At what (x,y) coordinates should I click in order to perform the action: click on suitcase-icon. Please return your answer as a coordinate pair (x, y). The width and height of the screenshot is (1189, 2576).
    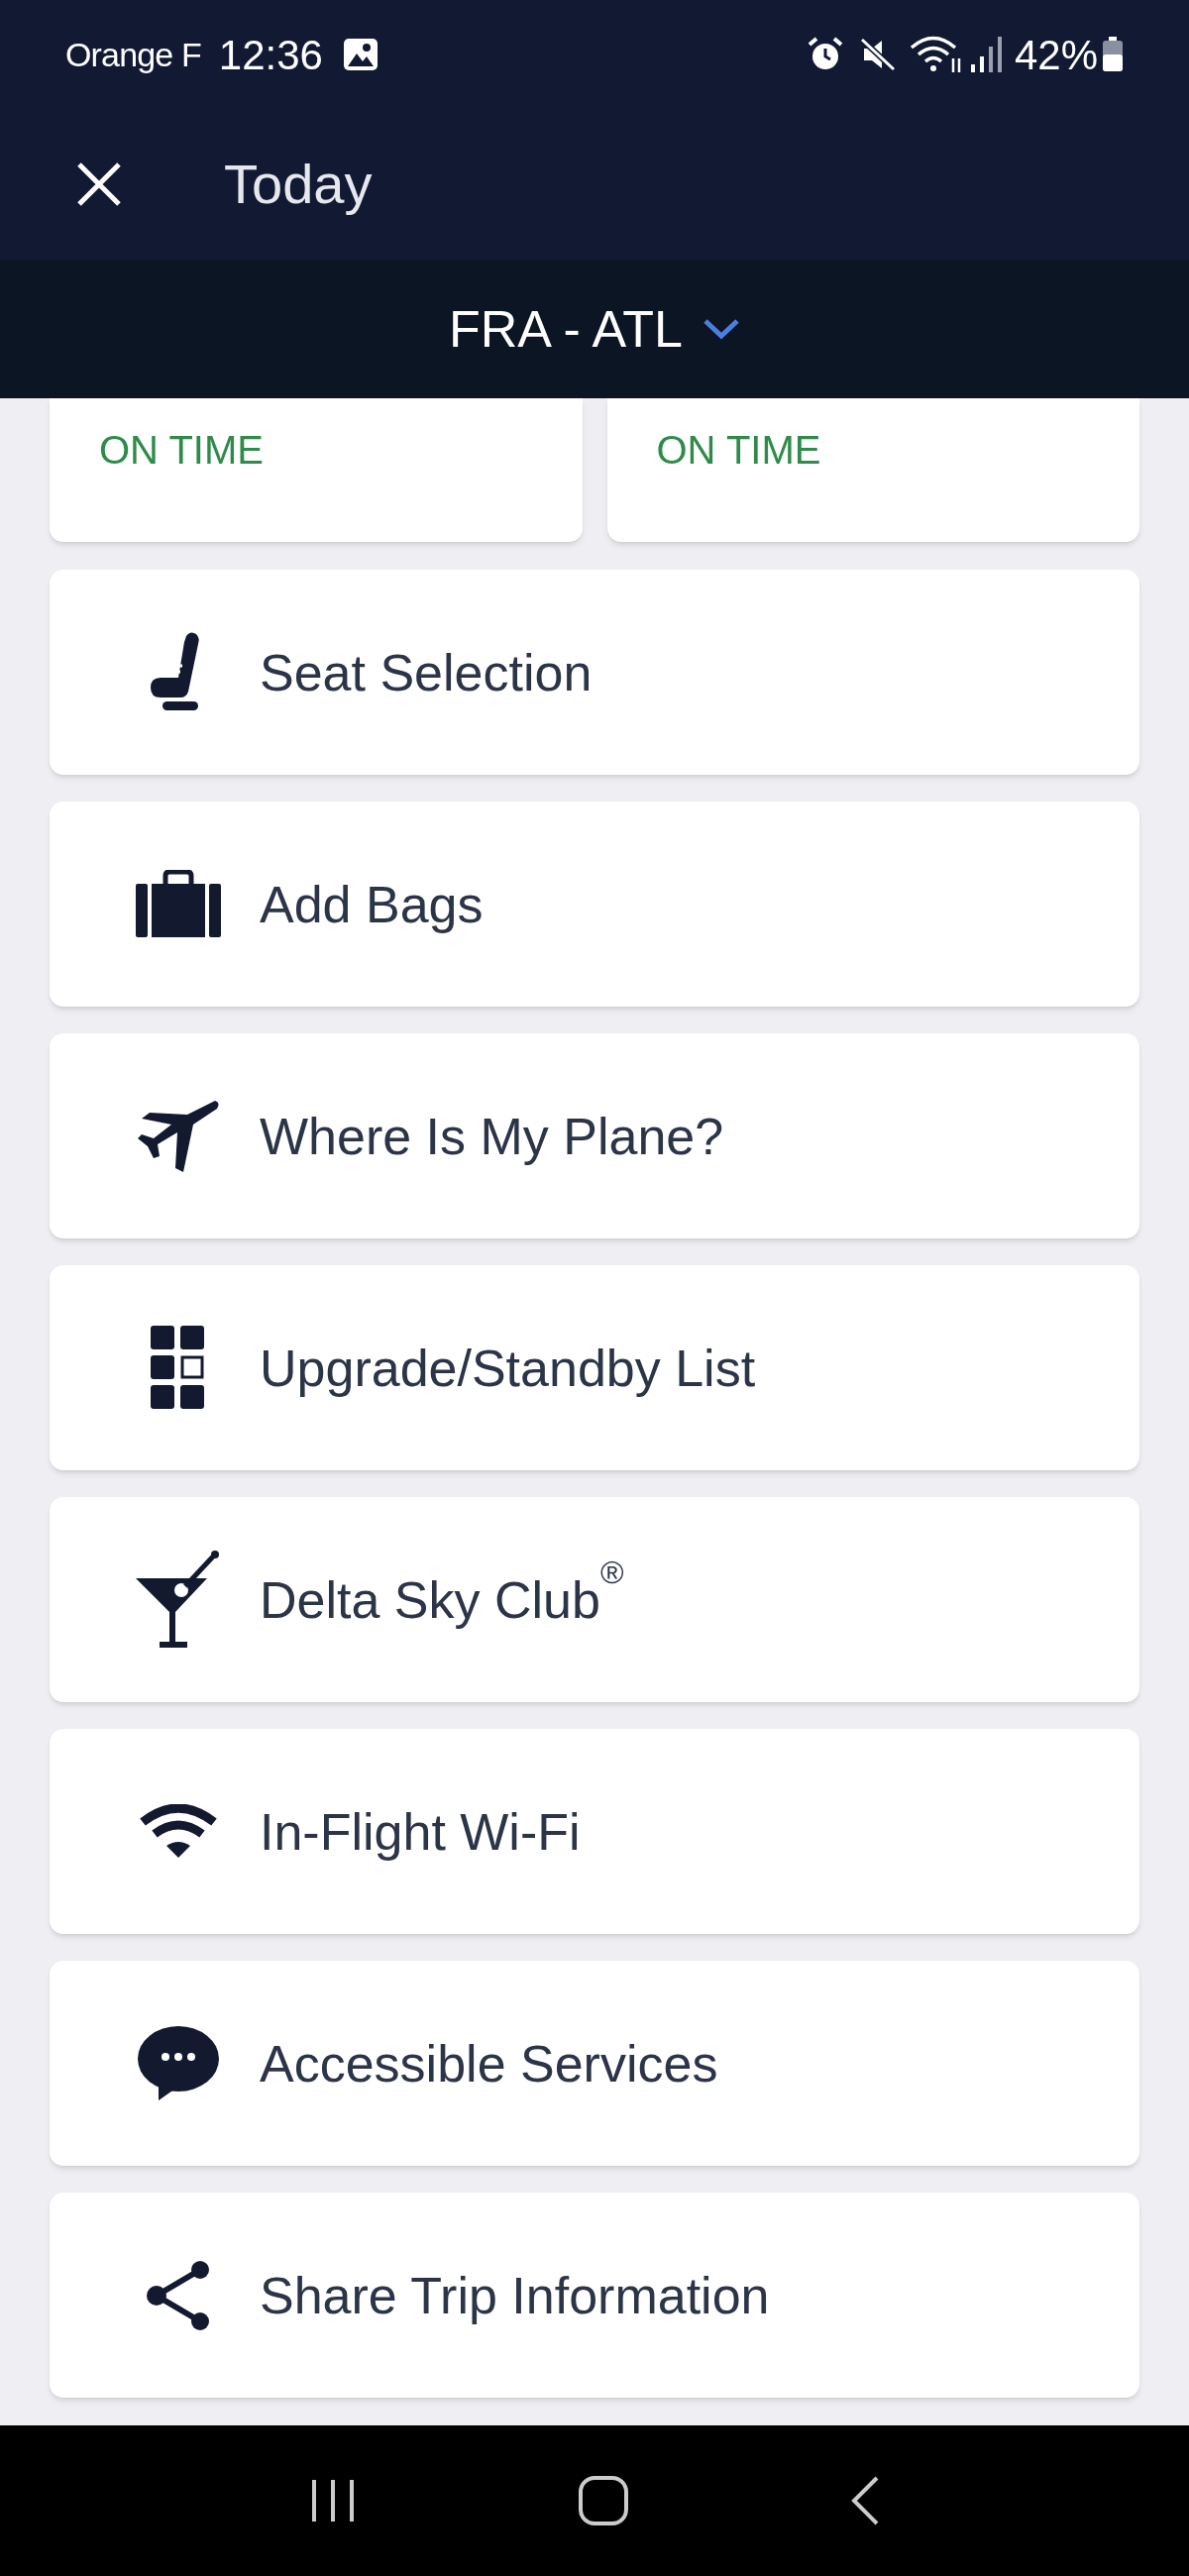
    Looking at the image, I should click on (179, 904).